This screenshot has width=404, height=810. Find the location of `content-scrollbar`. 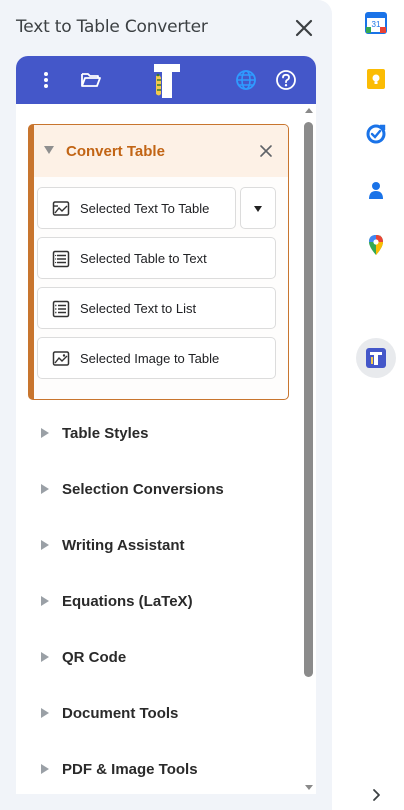

content-scrollbar is located at coordinates (309, 449).